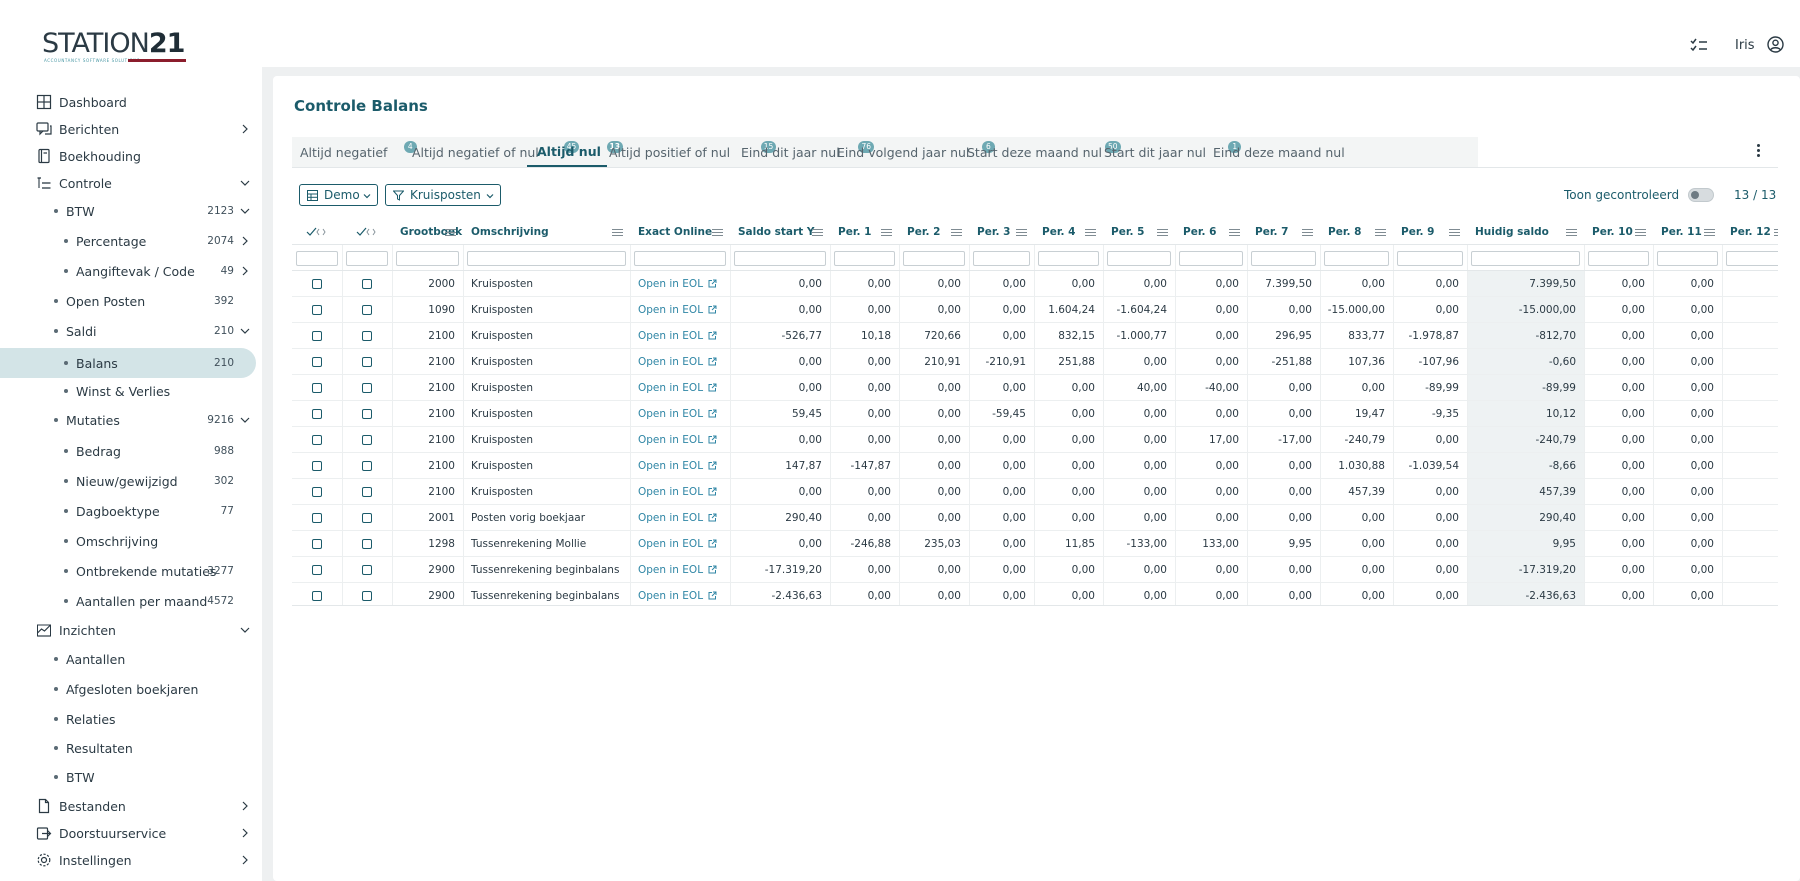  Describe the element at coordinates (864, 232) in the screenshot. I see `column-header-per-1: Per. 1` at that location.